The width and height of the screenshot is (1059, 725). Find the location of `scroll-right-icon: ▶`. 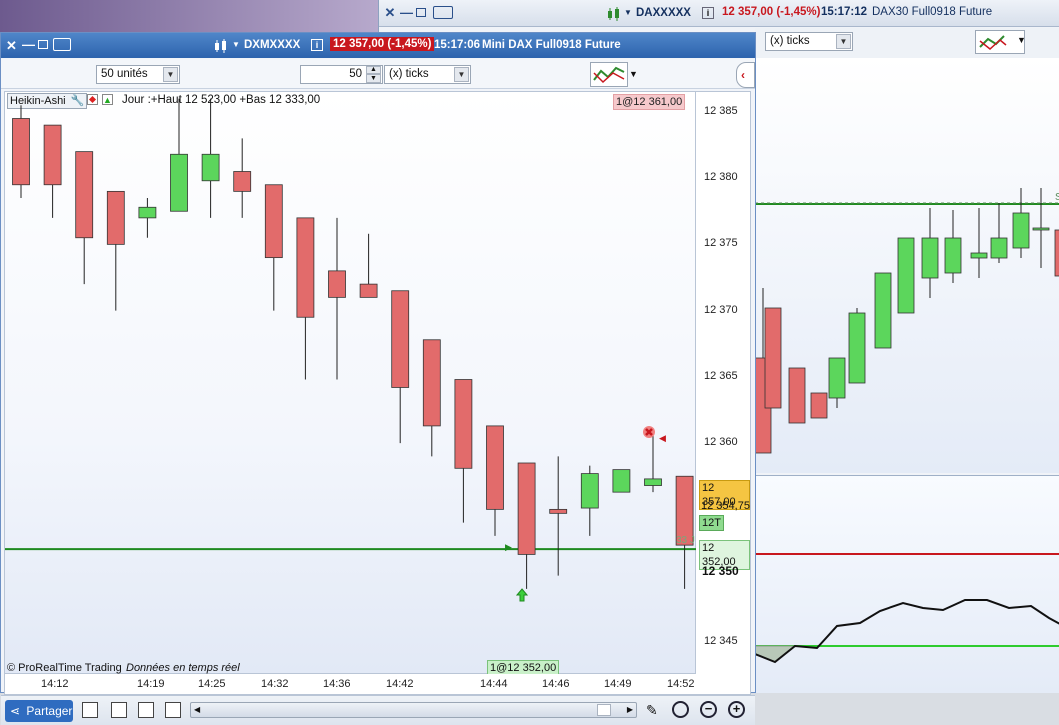

scroll-right-icon: ▶ is located at coordinates (630, 709).